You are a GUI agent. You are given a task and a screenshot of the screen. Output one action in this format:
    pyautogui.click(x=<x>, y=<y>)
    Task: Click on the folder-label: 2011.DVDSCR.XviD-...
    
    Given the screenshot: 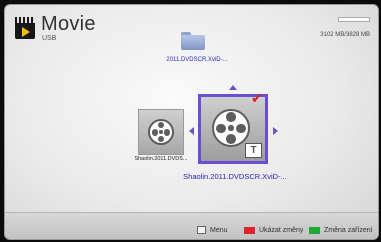 What is the action you would take?
    pyautogui.click(x=197, y=60)
    